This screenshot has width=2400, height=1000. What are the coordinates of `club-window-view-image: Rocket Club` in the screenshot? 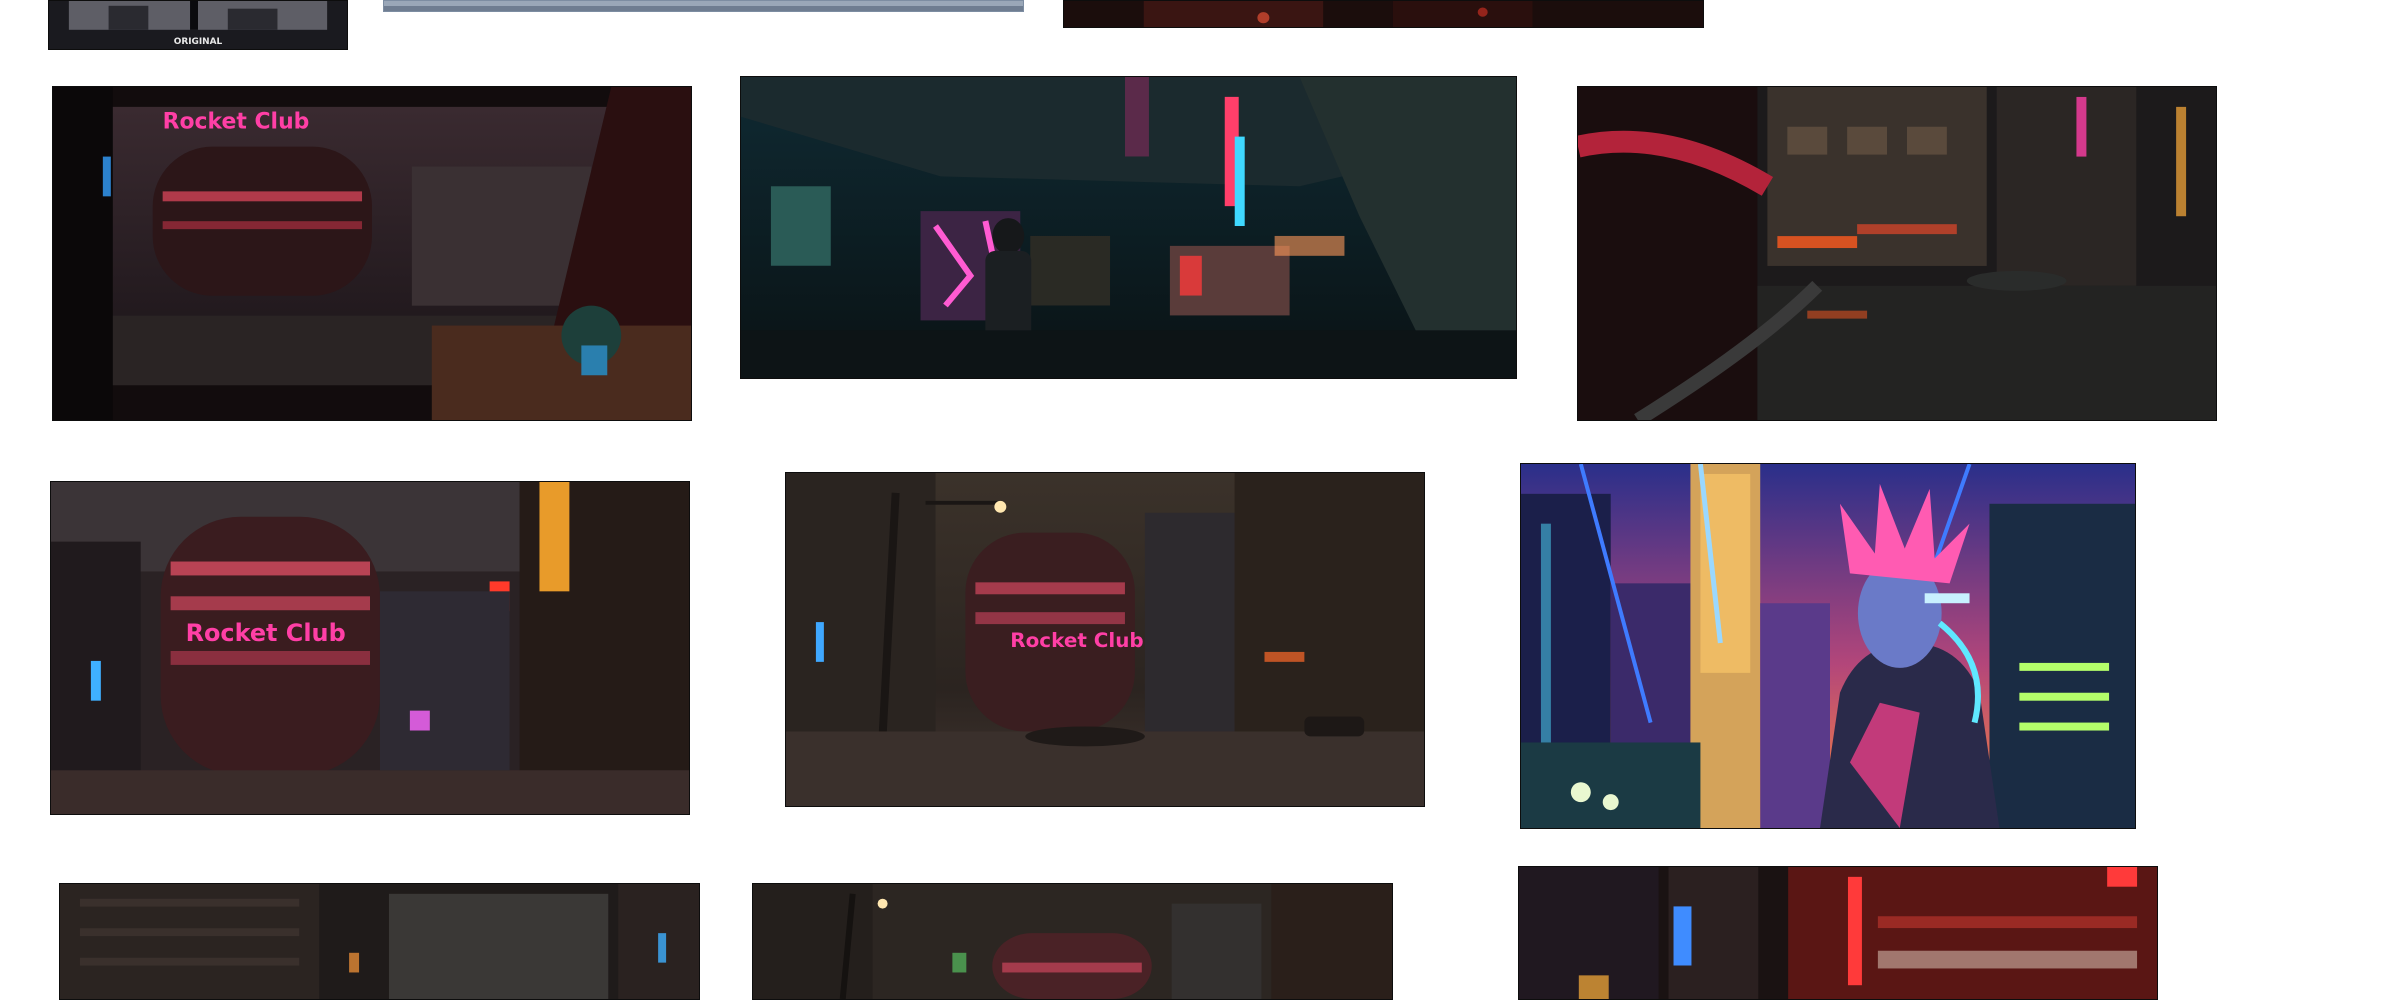 It's located at (372, 253).